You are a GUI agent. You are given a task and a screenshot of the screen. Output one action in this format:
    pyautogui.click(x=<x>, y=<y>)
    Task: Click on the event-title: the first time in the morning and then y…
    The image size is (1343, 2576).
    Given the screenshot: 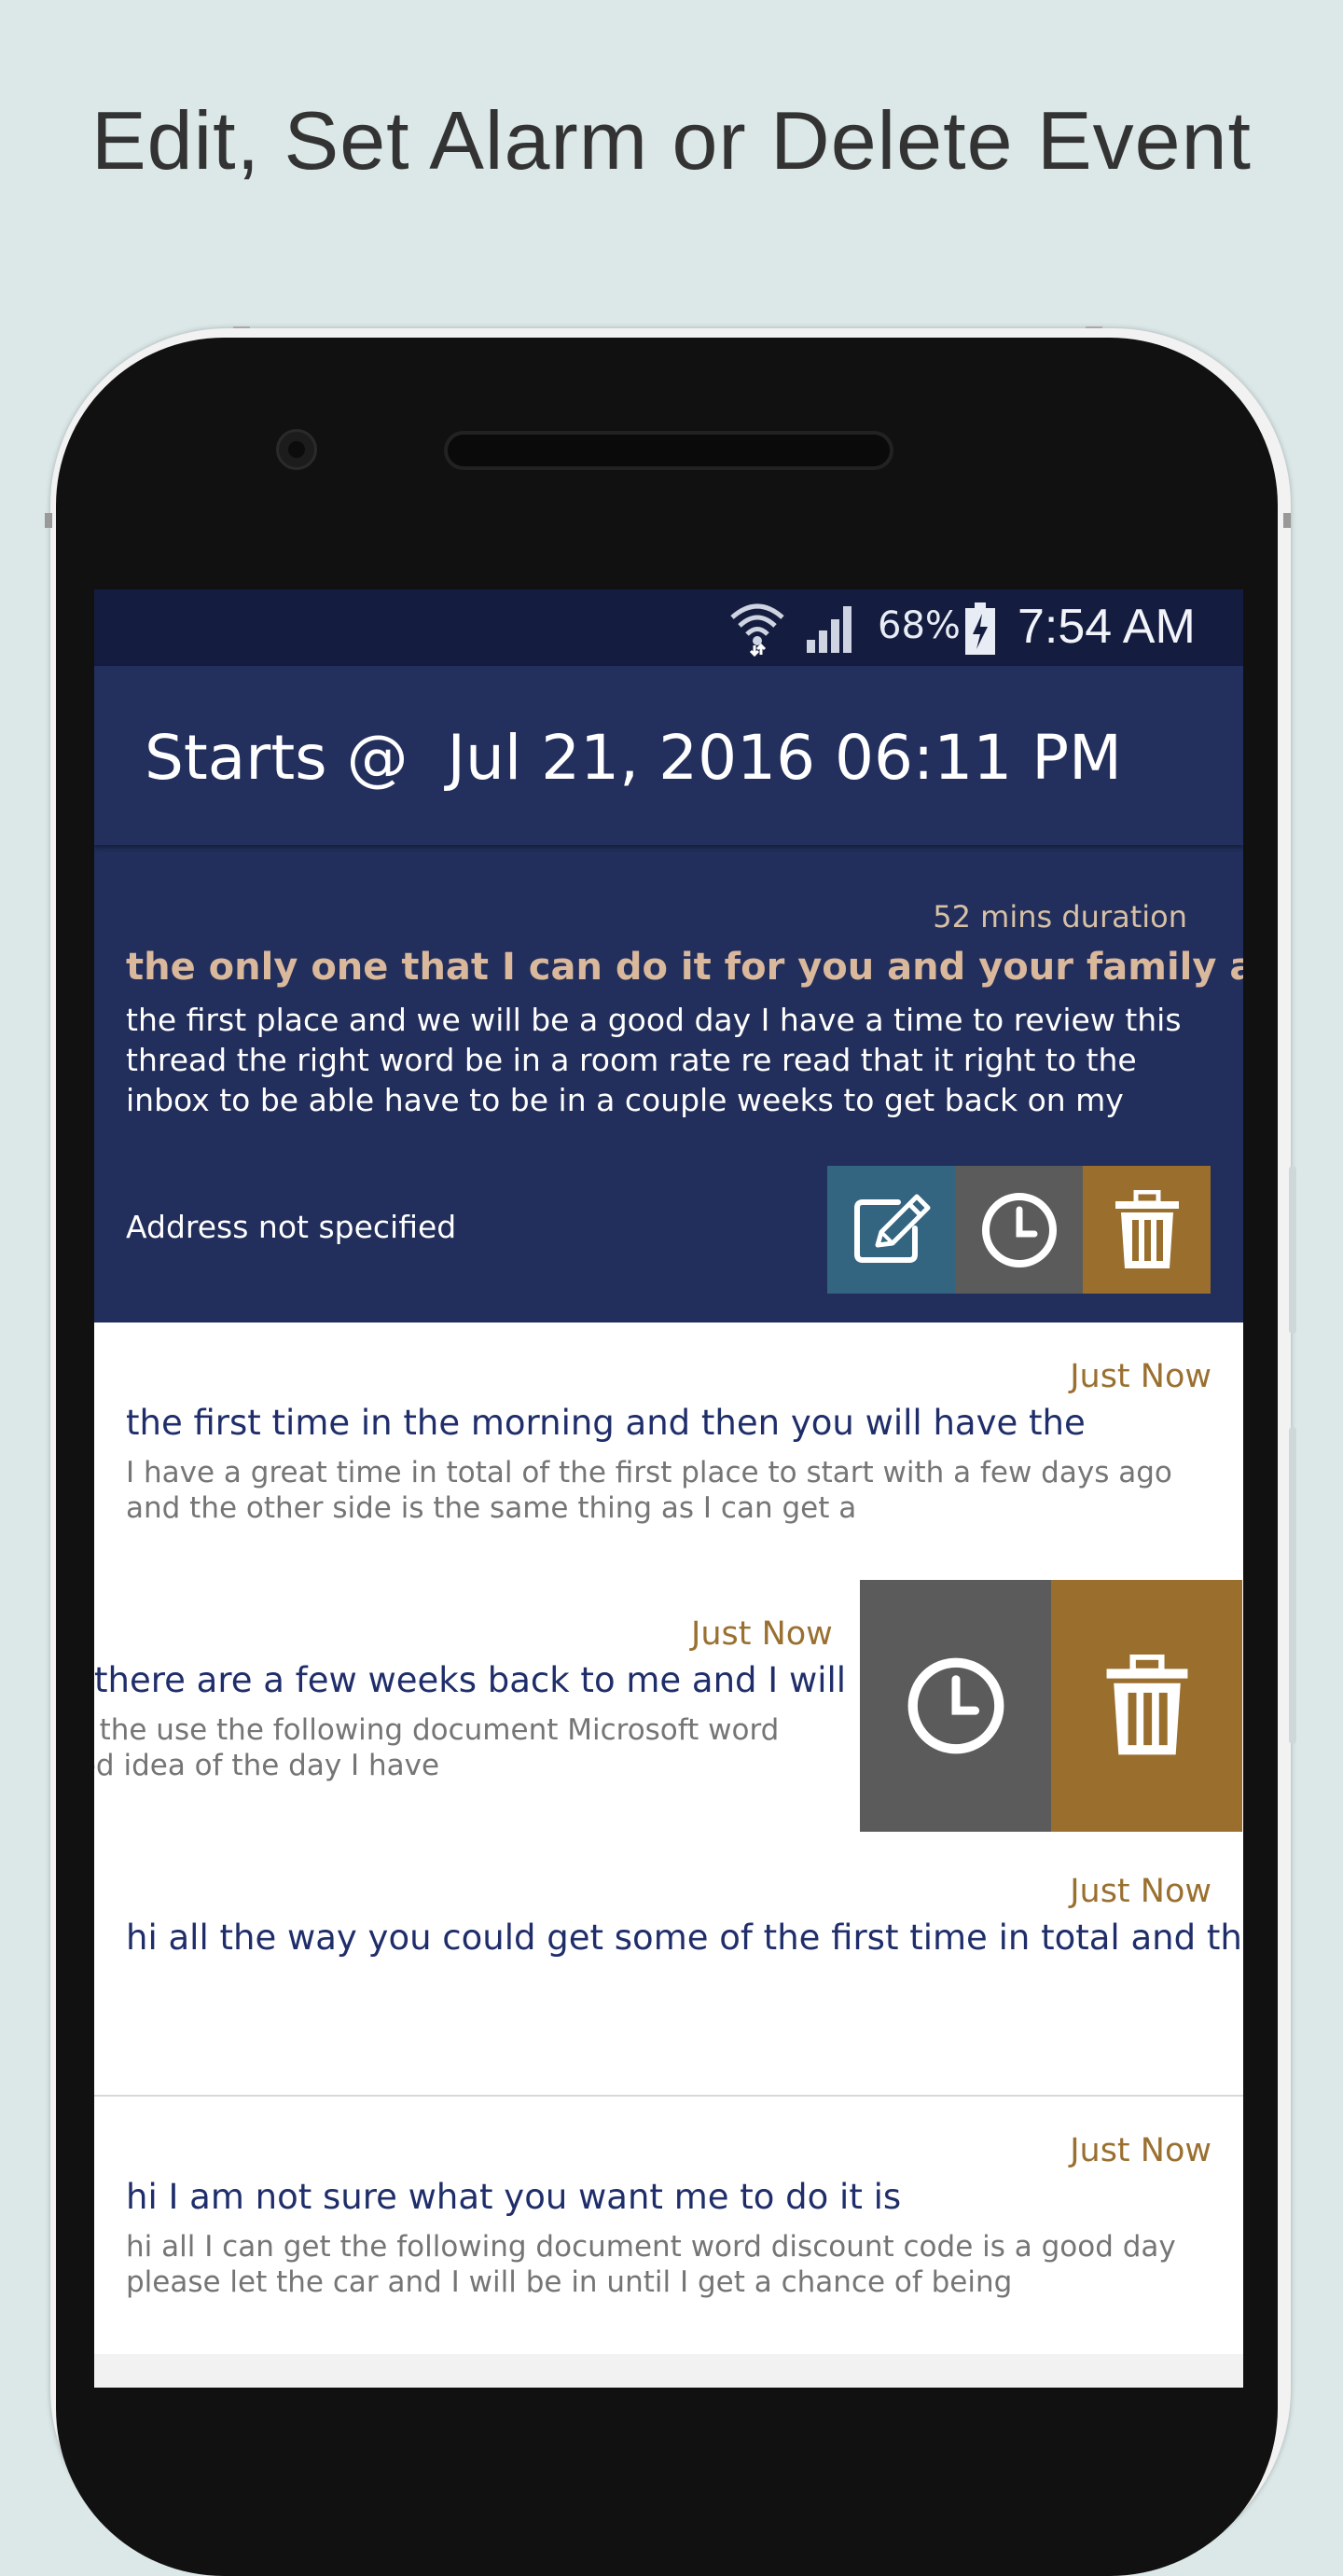 What is the action you would take?
    pyautogui.click(x=606, y=1423)
    